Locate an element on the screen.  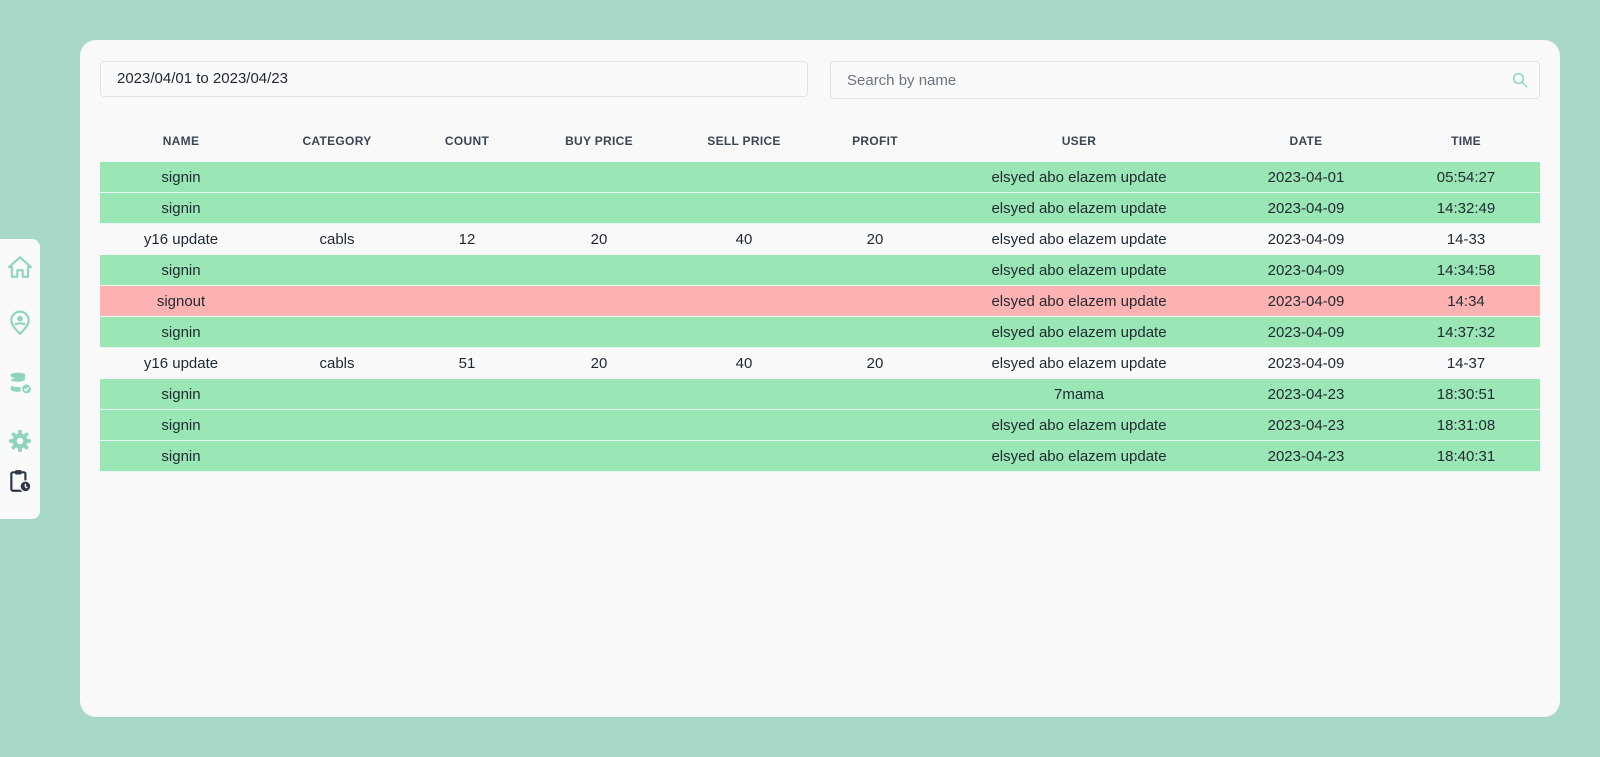
table-row: signin 7mama 2023-04-23 18:30:51 is located at coordinates (820, 394).